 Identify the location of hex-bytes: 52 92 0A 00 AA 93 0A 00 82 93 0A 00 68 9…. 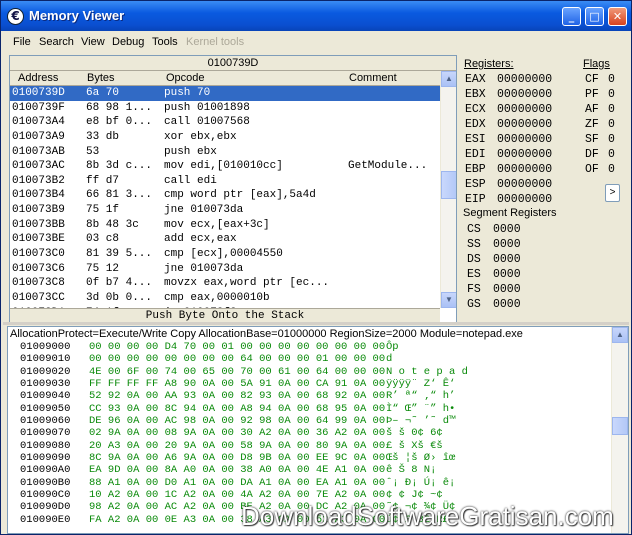
(237, 396).